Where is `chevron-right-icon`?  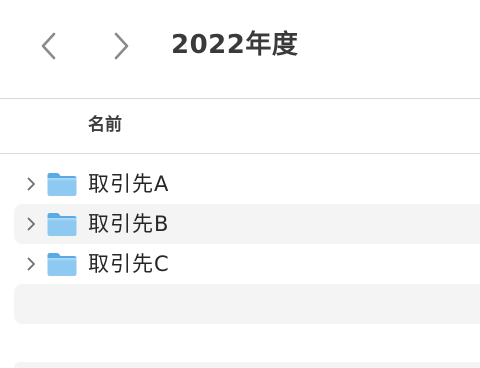 chevron-right-icon is located at coordinates (121, 46).